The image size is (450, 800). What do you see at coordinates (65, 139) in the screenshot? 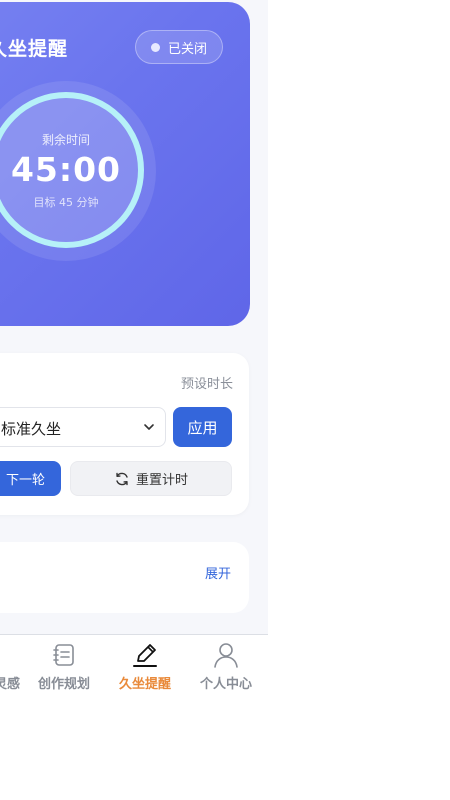
I see `remaining-time-label: 剩余时间` at bounding box center [65, 139].